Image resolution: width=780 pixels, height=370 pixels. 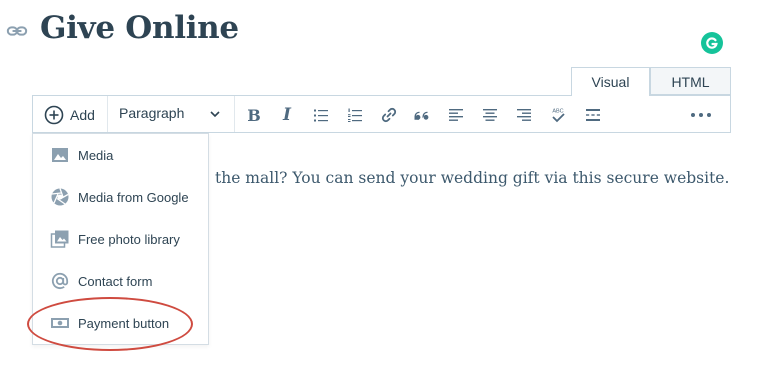 I want to click on align-center-icon, so click(x=490, y=115).